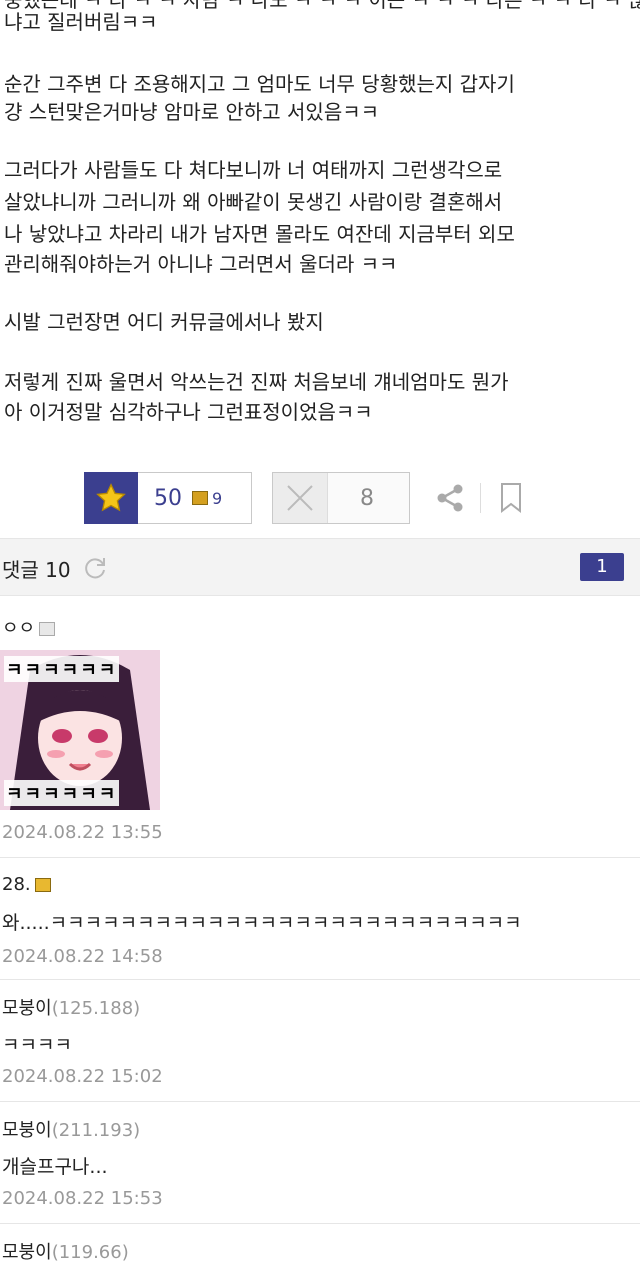 The height and width of the screenshot is (1280, 640). I want to click on comment-author: ㅇㅇ, so click(29, 627).